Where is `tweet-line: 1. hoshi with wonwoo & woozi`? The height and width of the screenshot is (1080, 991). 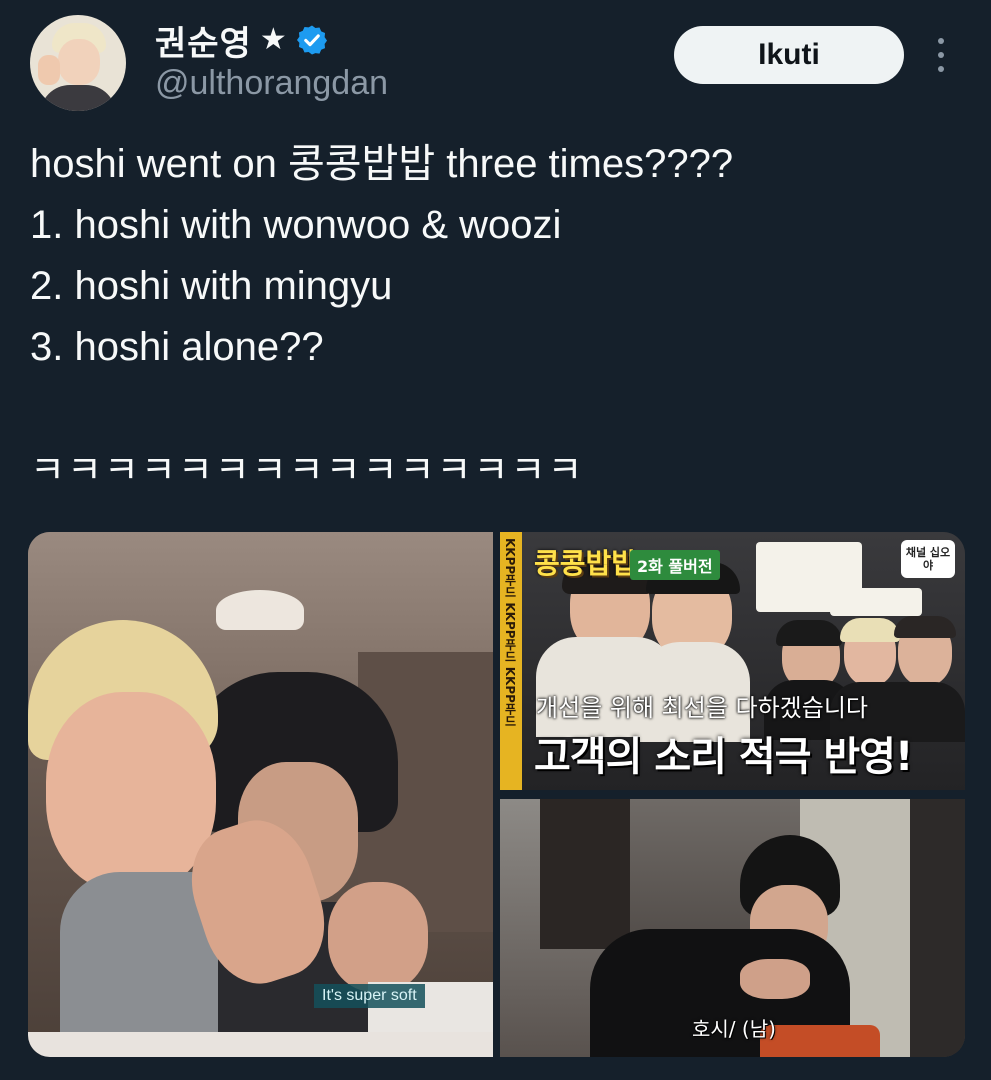 tweet-line: 1. hoshi with wonwoo & woozi is located at coordinates (296, 225).